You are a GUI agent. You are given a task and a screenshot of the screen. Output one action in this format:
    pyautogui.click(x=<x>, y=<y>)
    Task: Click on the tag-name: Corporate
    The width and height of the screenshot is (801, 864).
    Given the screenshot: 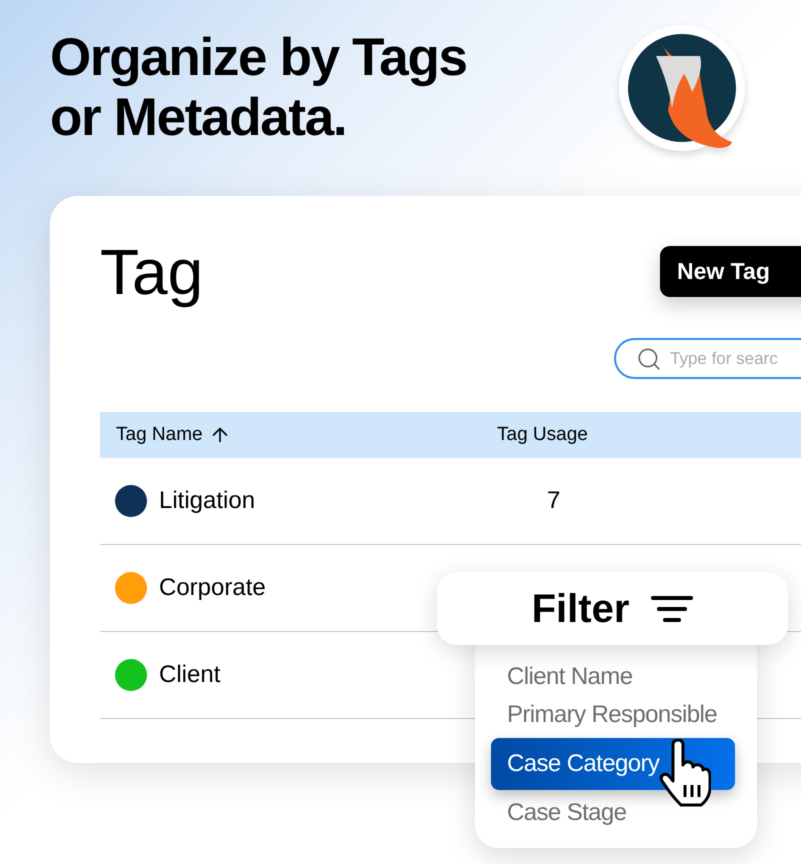 What is the action you would take?
    pyautogui.click(x=212, y=588)
    